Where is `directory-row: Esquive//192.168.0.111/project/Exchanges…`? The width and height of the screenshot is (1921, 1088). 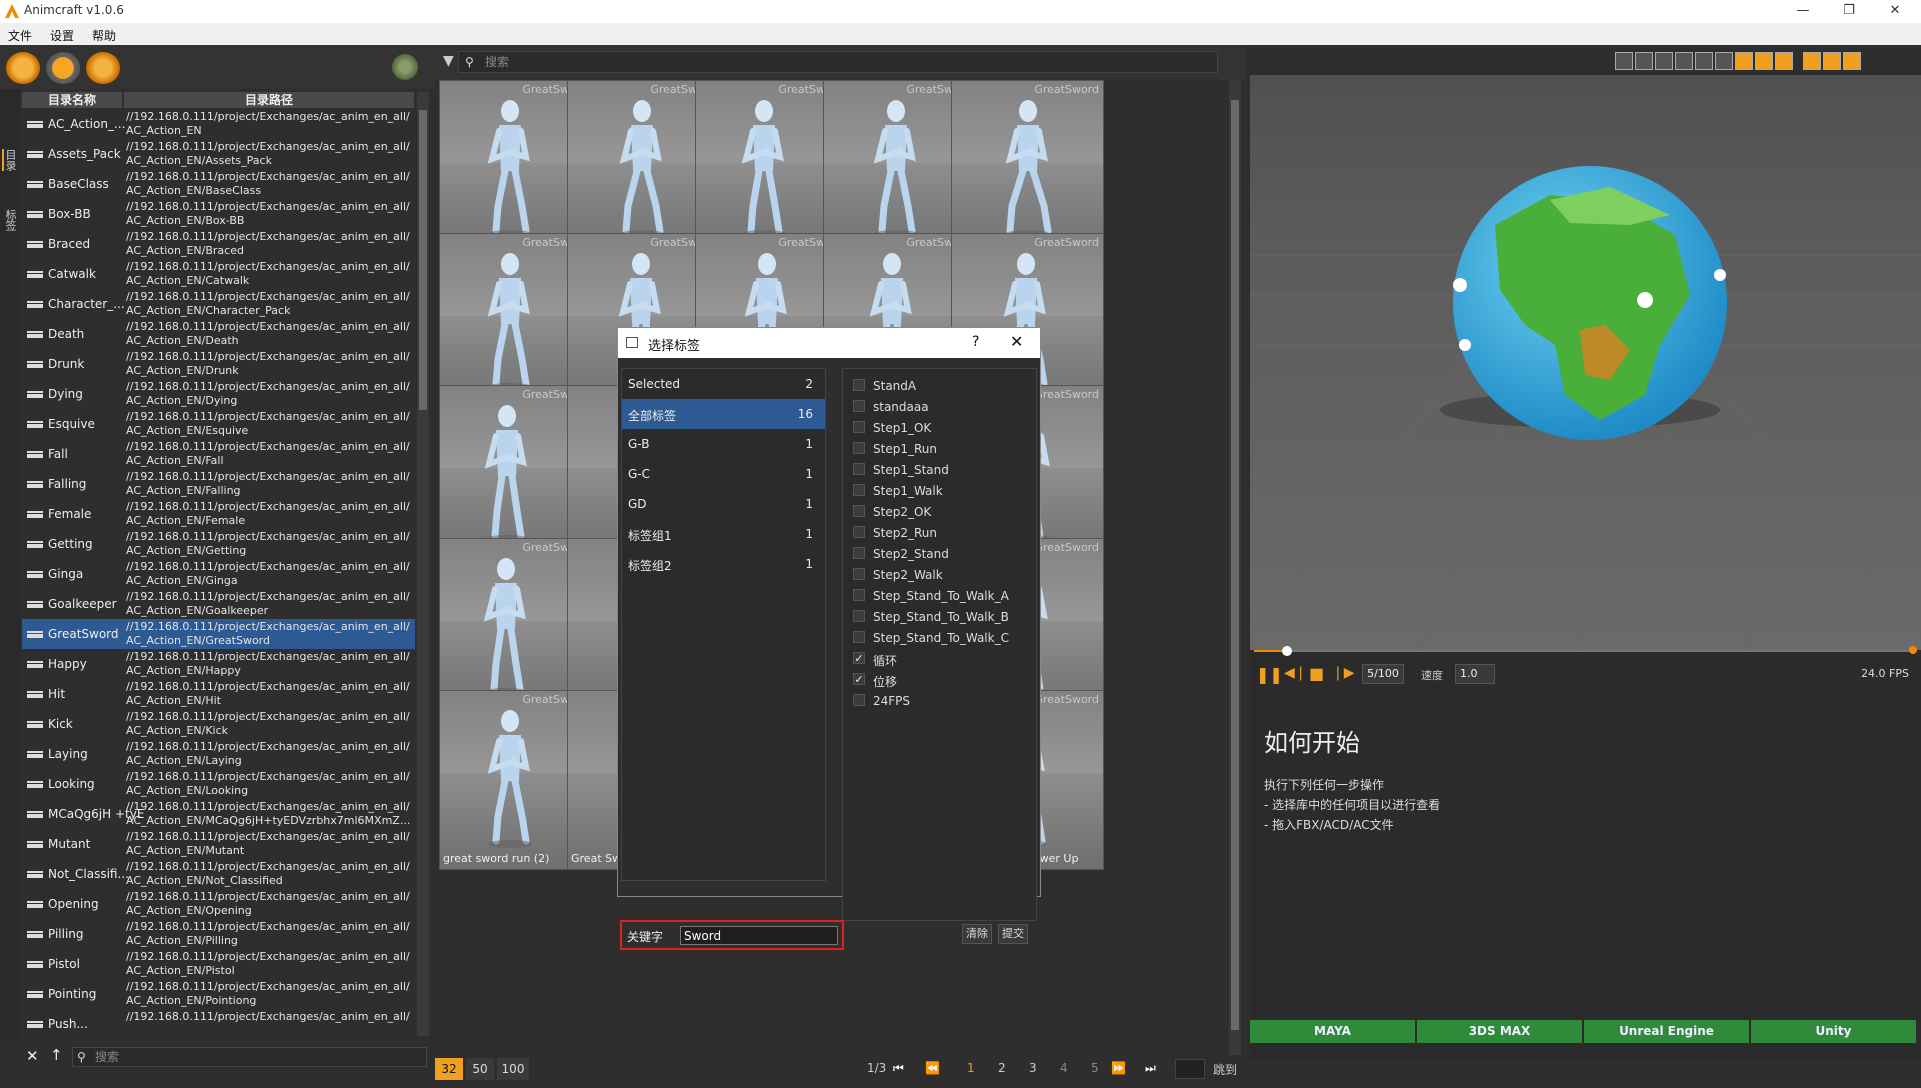 directory-row: Esquive//192.168.0.111/project/Exchanges… is located at coordinates (218, 424).